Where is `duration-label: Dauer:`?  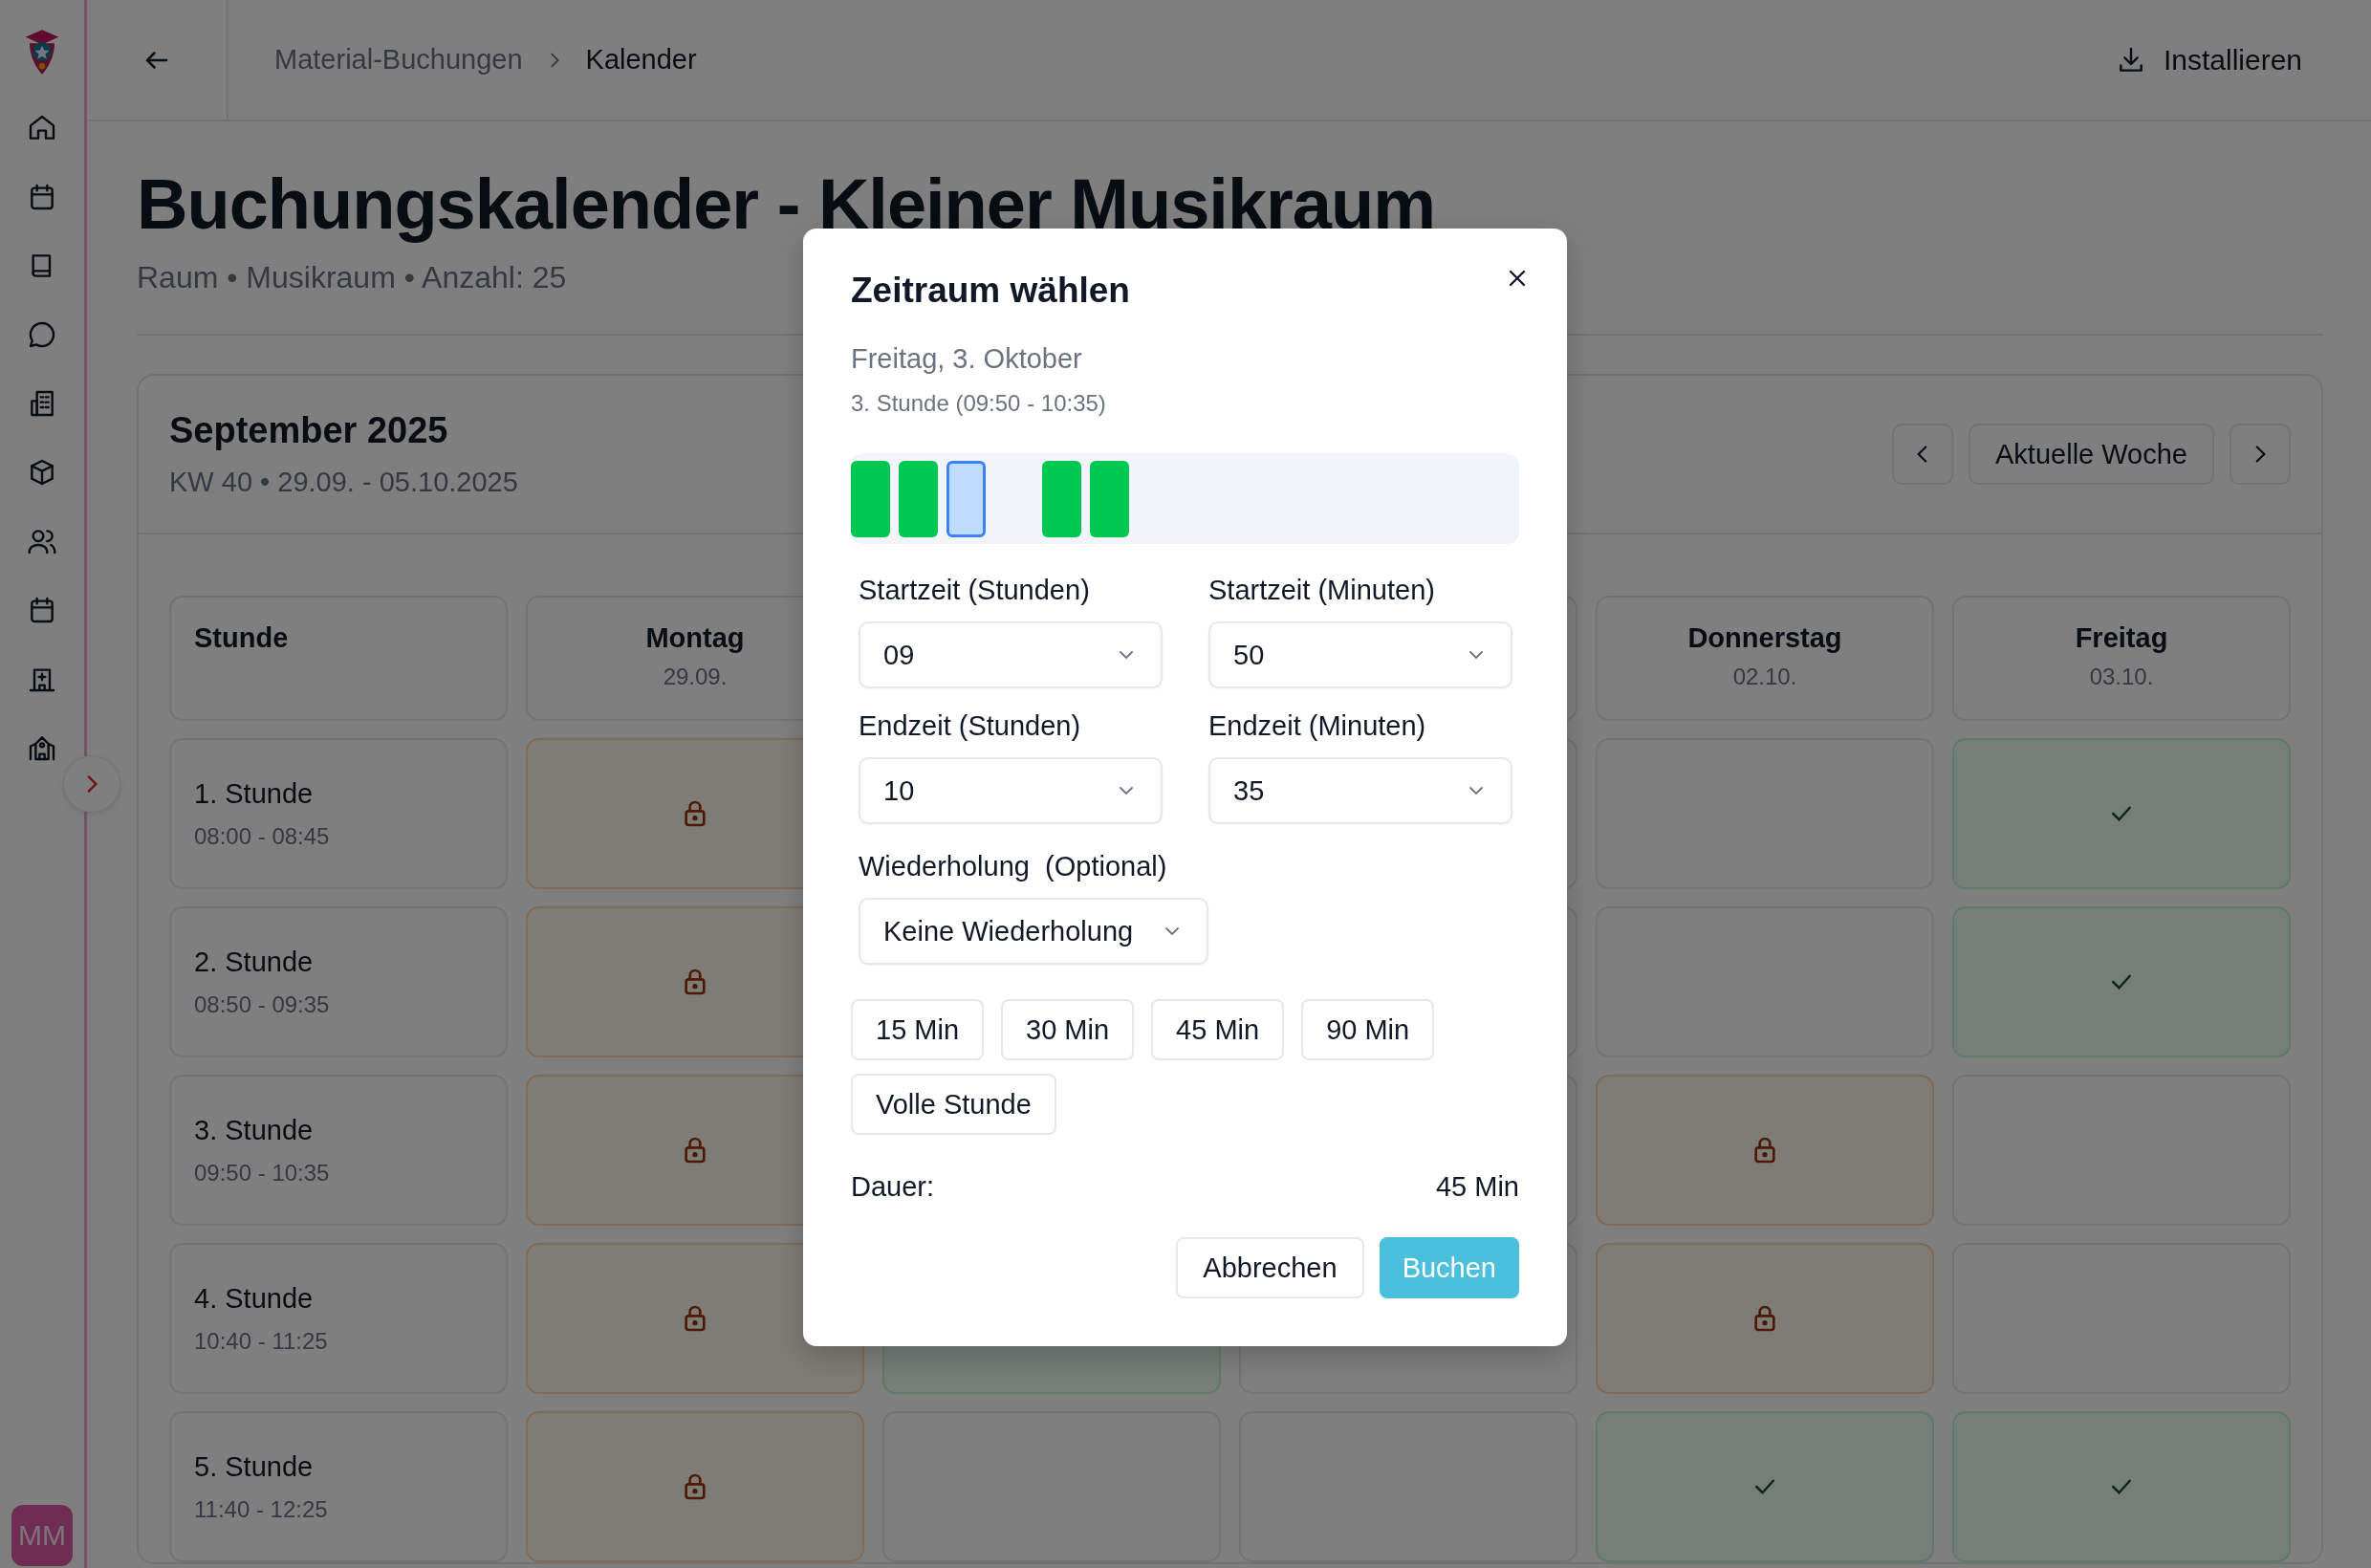
duration-label: Dauer: is located at coordinates (893, 1187).